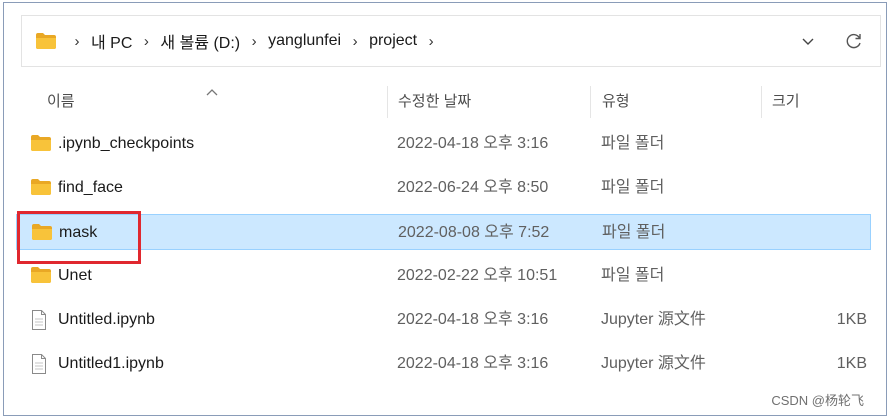  I want to click on file-row: Unet 2022-02-22 오후 10:51 파일 폴더, so click(443, 276).